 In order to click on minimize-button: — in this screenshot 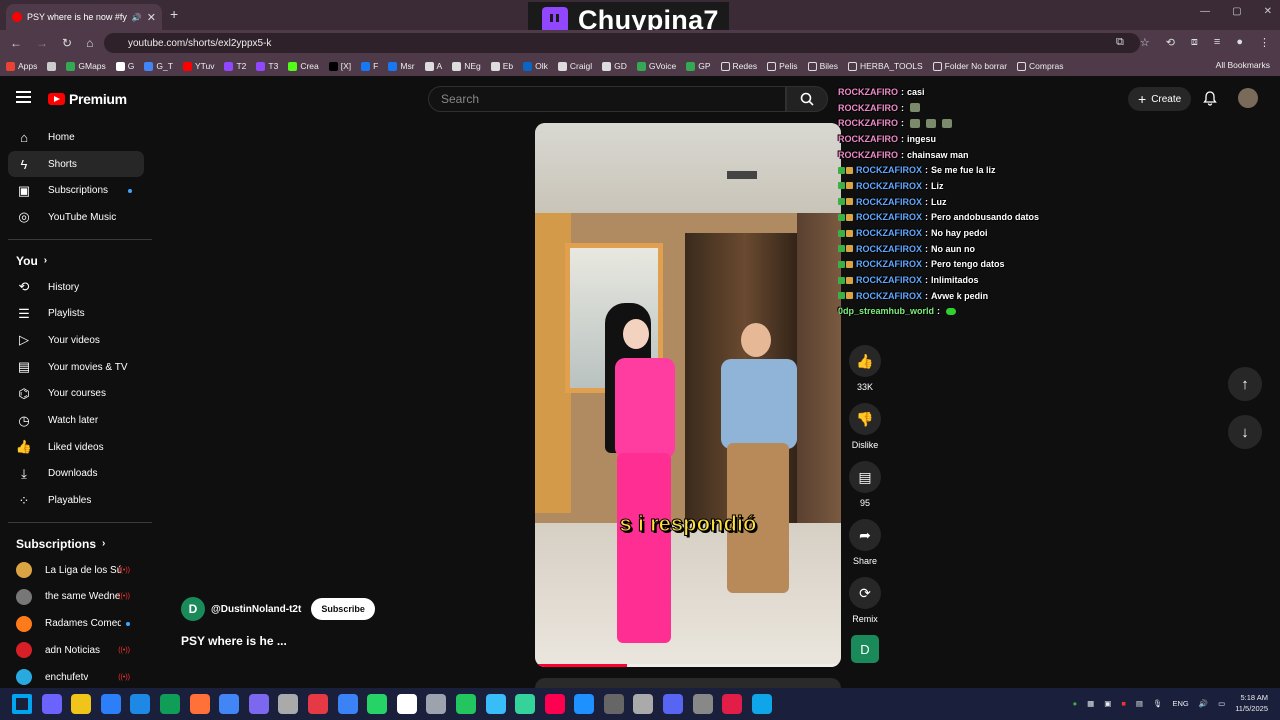, I will do `click(1205, 11)`.